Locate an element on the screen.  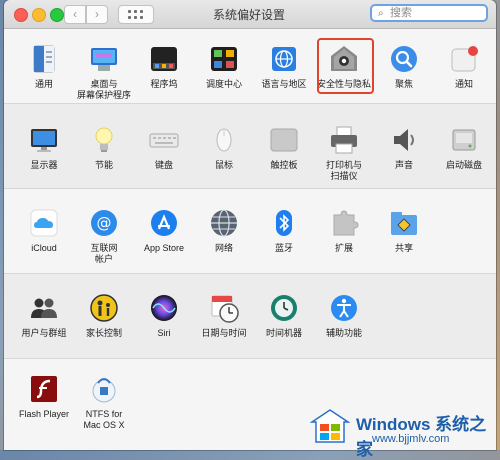
pane-keyboard: 键盘 is located at coordinates (164, 147).